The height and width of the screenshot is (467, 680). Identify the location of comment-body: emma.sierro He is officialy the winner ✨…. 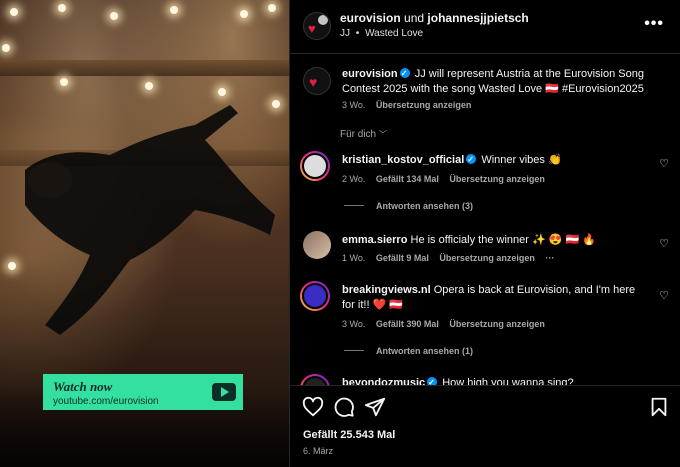
(492, 240).